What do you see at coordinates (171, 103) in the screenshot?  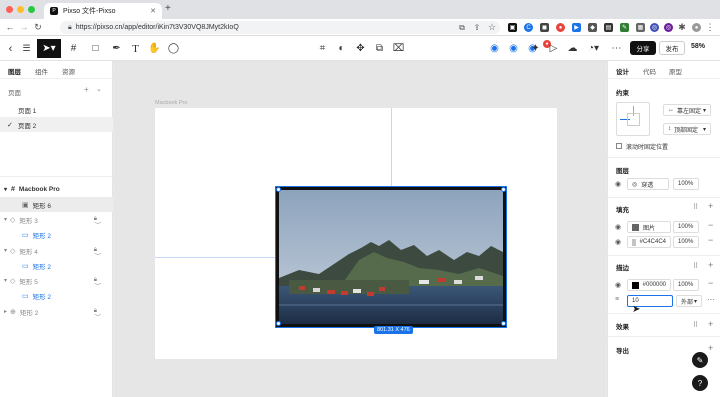 I see `frame-label: Macbook Pro` at bounding box center [171, 103].